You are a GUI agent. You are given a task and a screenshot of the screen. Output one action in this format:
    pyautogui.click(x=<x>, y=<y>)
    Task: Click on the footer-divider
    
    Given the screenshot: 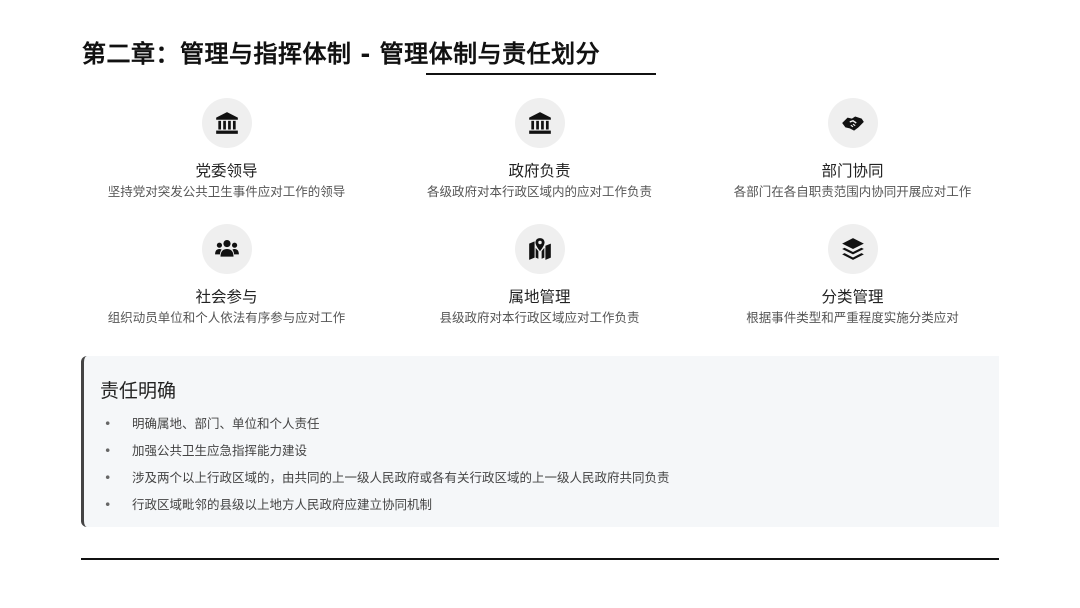 What is the action you would take?
    pyautogui.click(x=540, y=559)
    